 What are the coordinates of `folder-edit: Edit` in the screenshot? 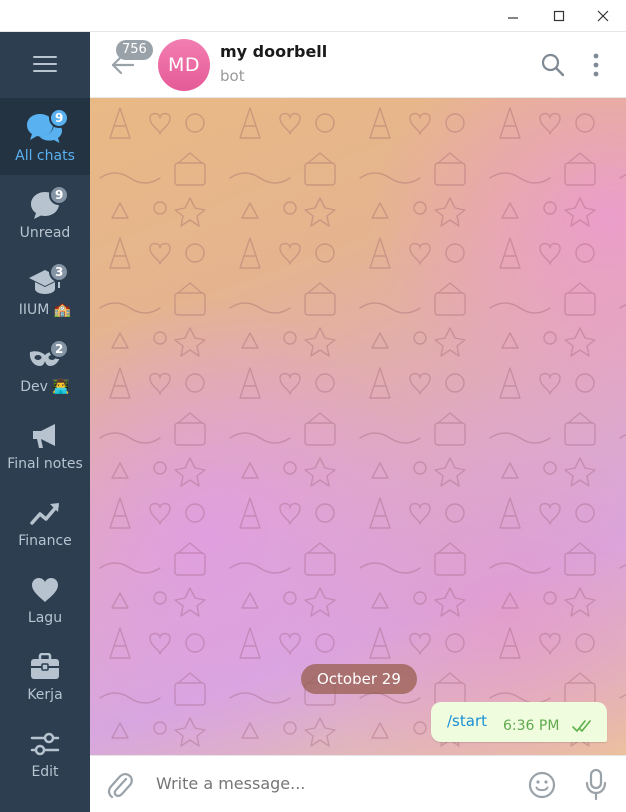 It's located at (45, 752).